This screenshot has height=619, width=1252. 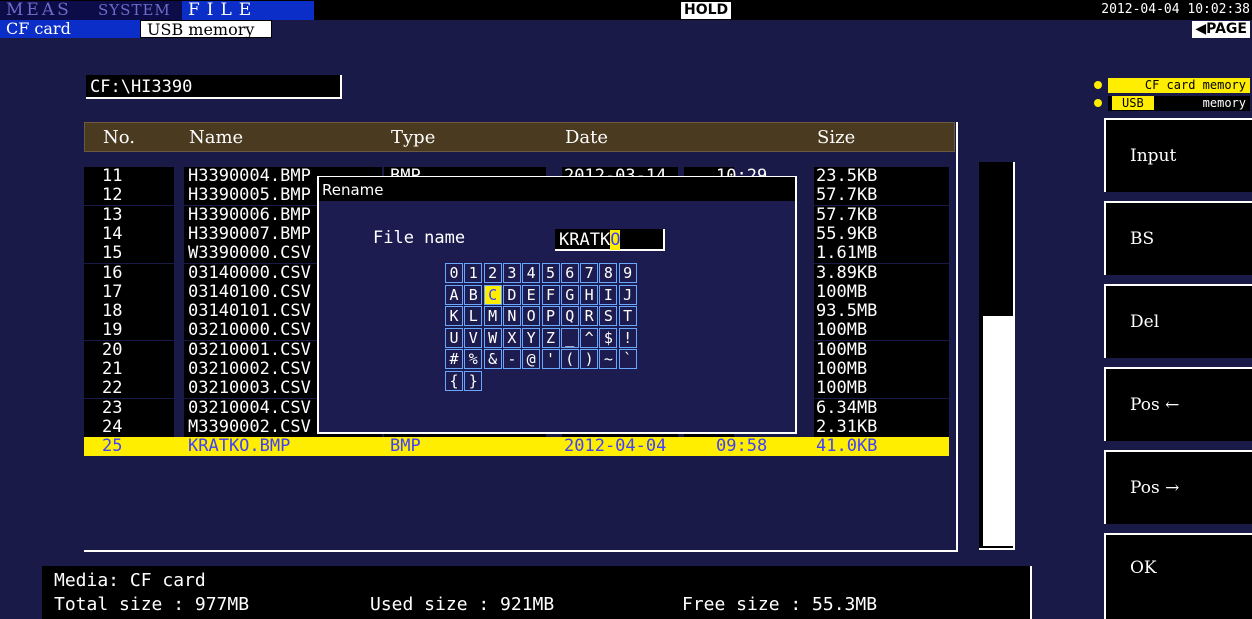 I want to click on cell-size: 41.0KB, so click(x=847, y=446).